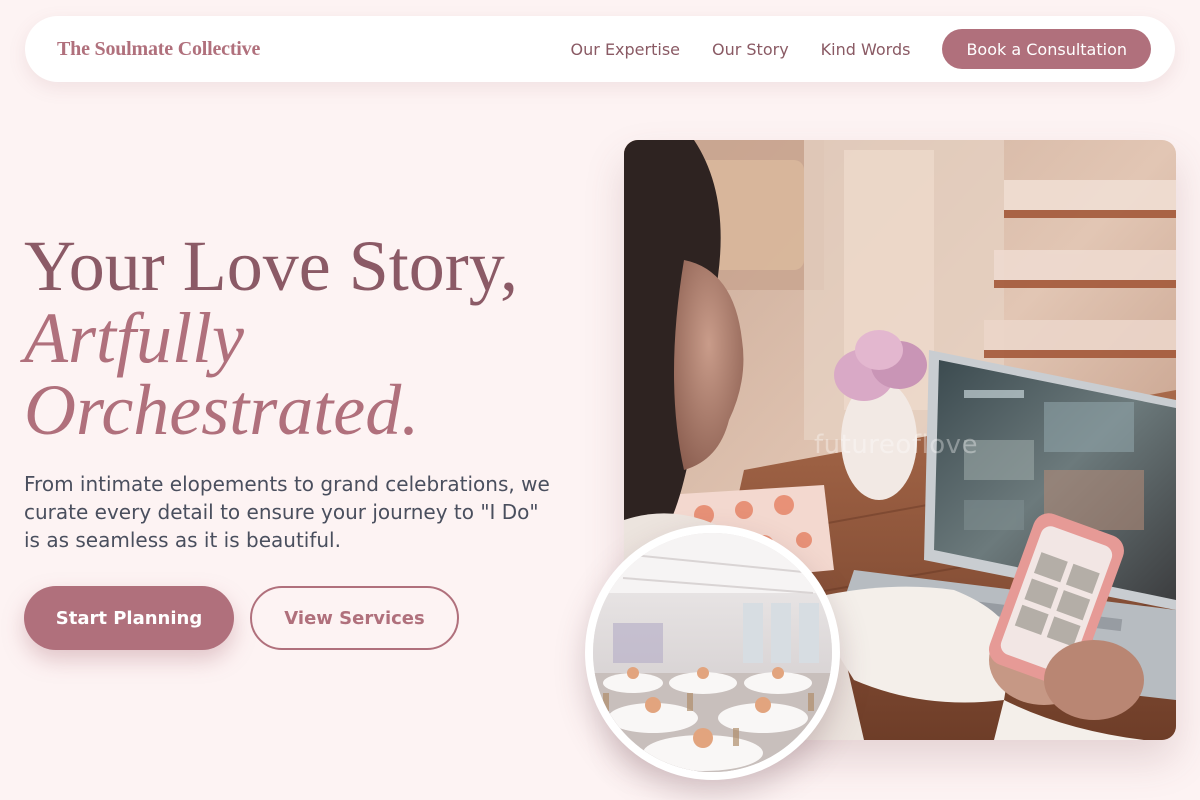 Image resolution: width=1200 pixels, height=800 pixels. Describe the element at coordinates (750, 49) in the screenshot. I see `nav-link-our-story: Our Story` at that location.